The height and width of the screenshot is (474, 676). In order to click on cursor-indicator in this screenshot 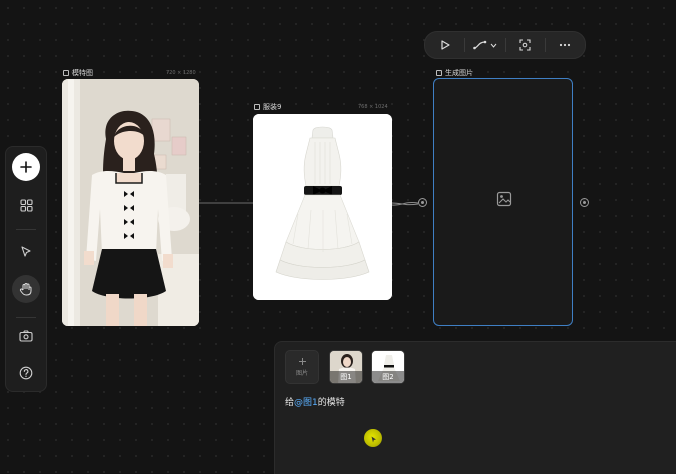, I will do `click(373, 438)`.